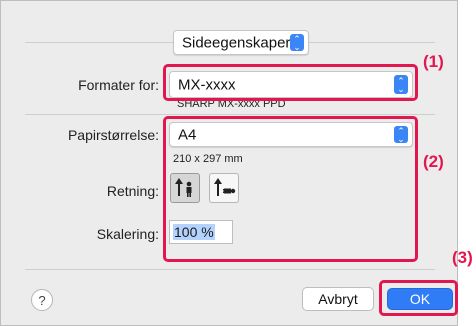 The height and width of the screenshot is (326, 476). I want to click on callout-label-1: (1), so click(433, 61).